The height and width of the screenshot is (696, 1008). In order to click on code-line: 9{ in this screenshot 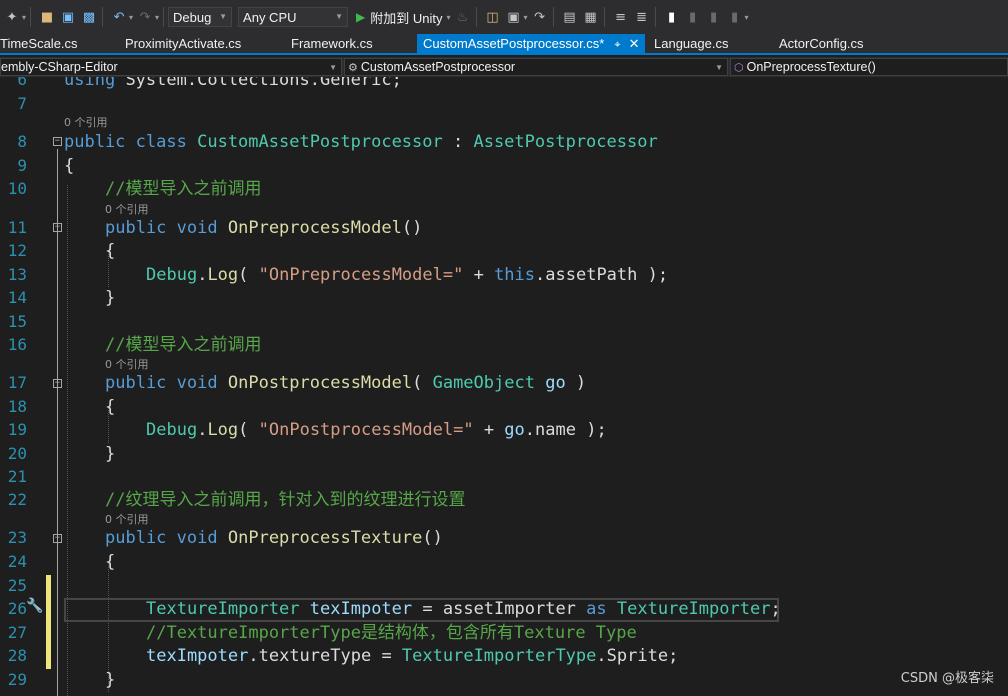, I will do `click(504, 166)`.